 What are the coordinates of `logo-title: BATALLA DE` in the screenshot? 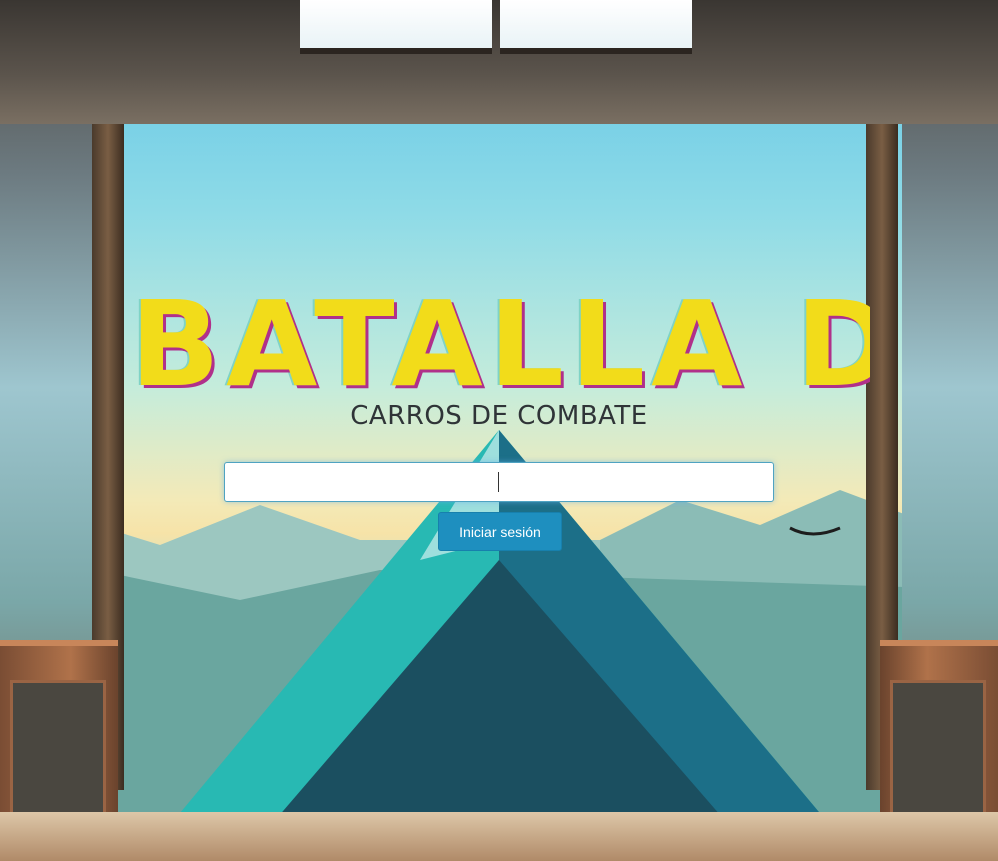 It's located at (500, 344).